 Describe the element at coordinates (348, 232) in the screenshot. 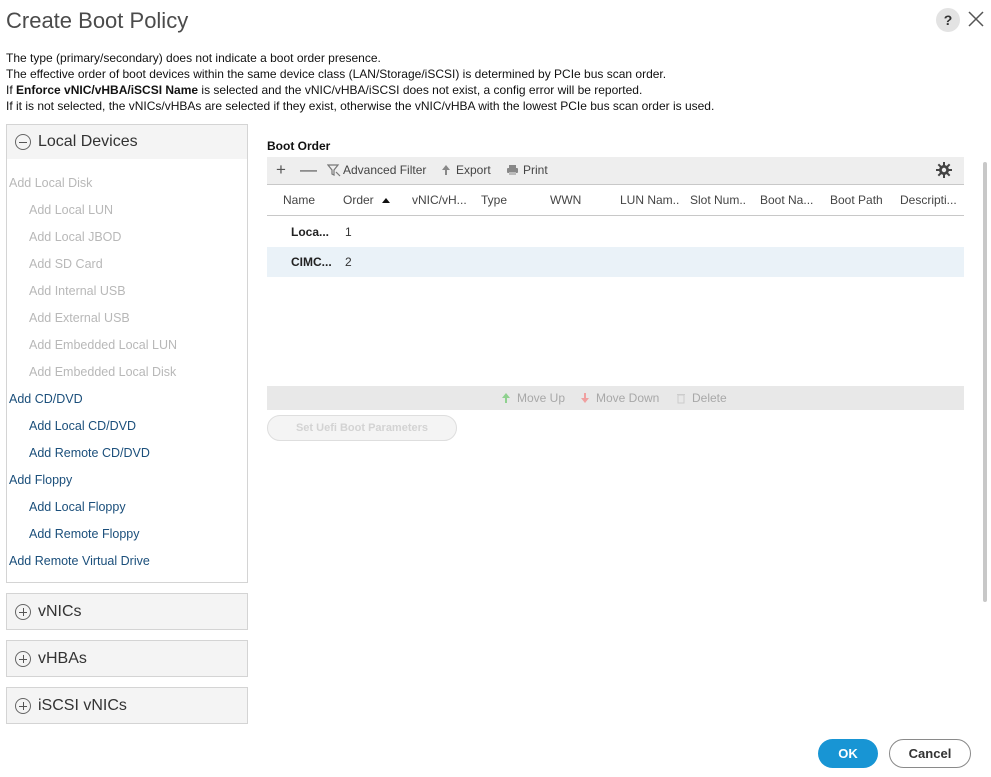

I see `row-order: 1` at that location.